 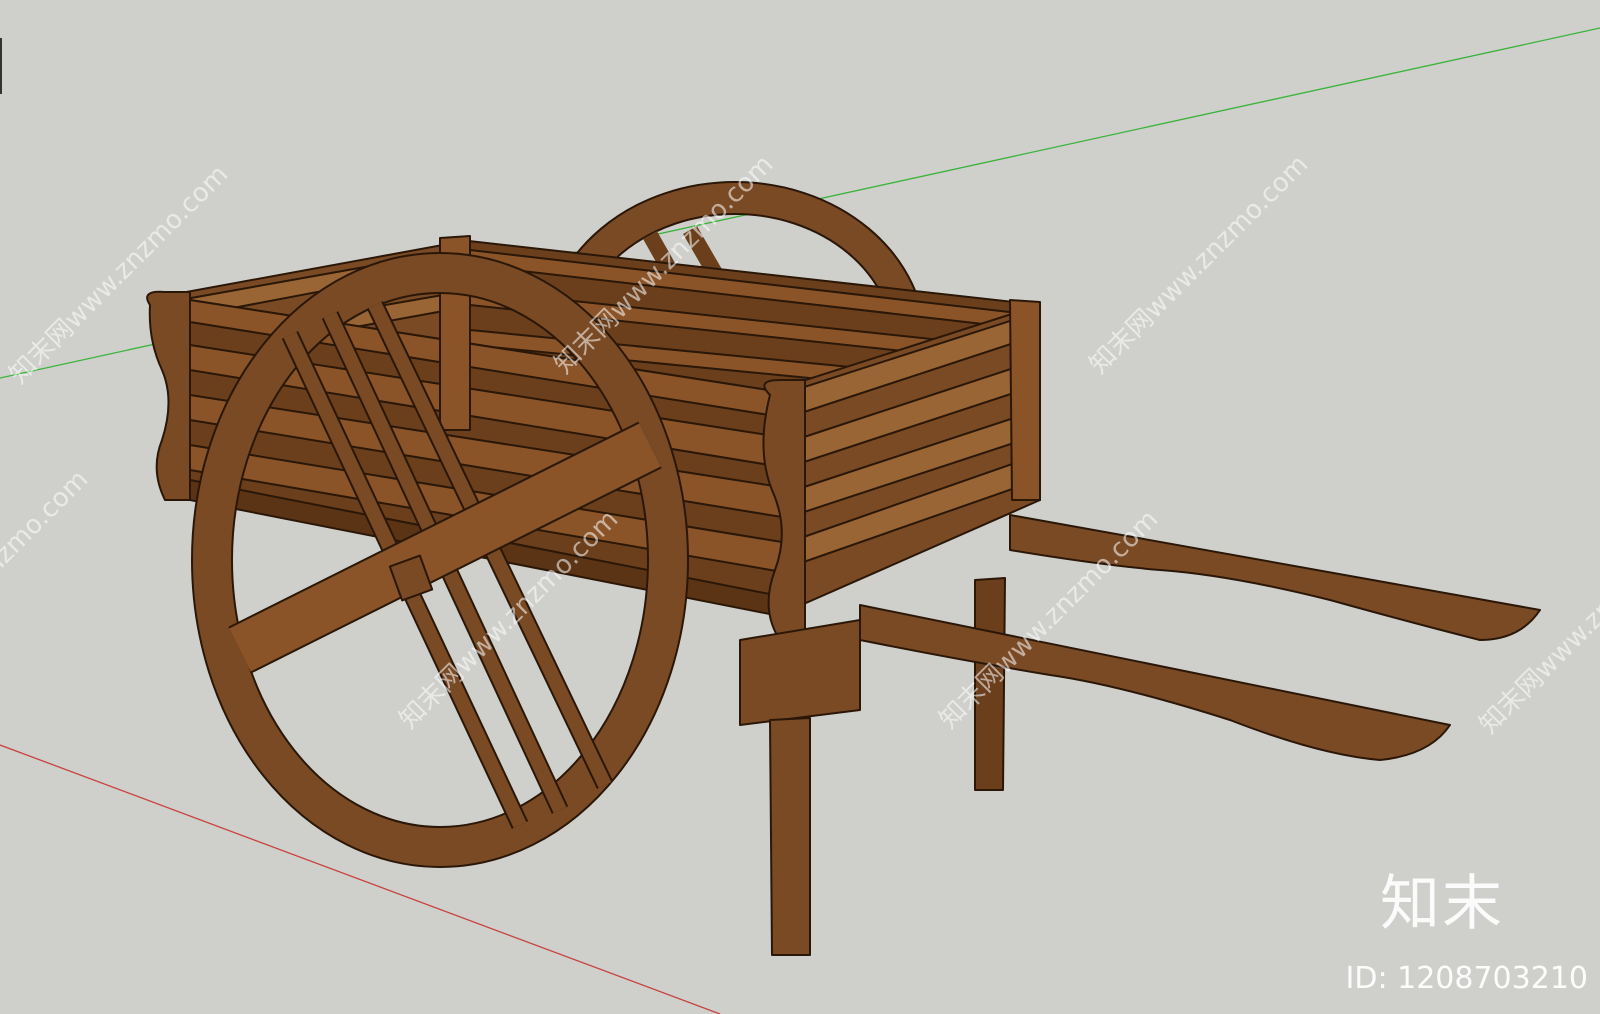 What do you see at coordinates (1155, 682) in the screenshot?
I see `handle-lower` at bounding box center [1155, 682].